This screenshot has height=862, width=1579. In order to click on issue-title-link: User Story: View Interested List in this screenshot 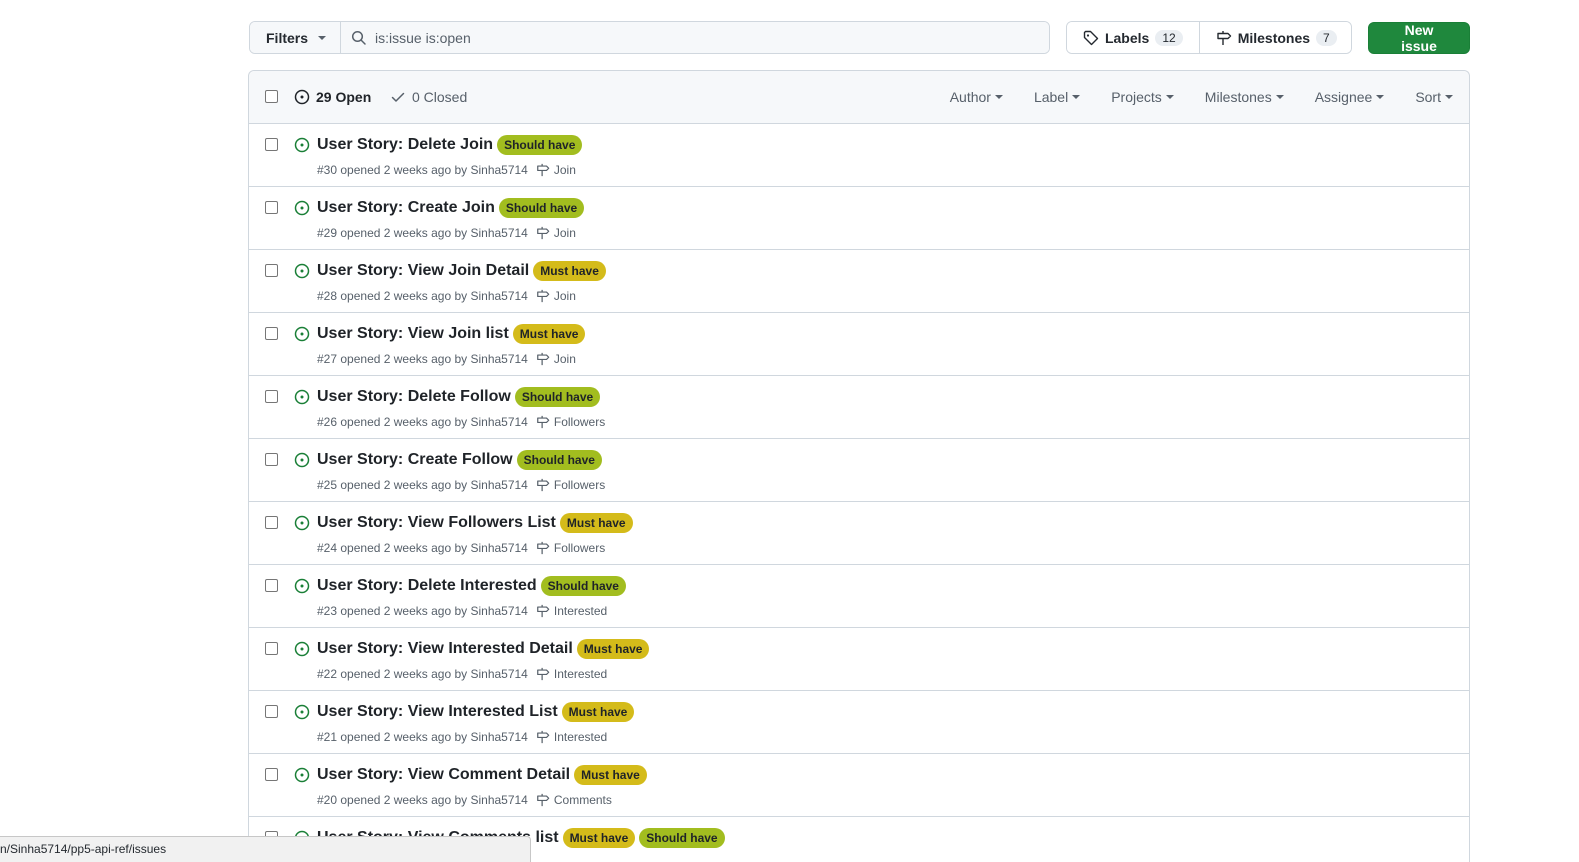, I will do `click(437, 712)`.